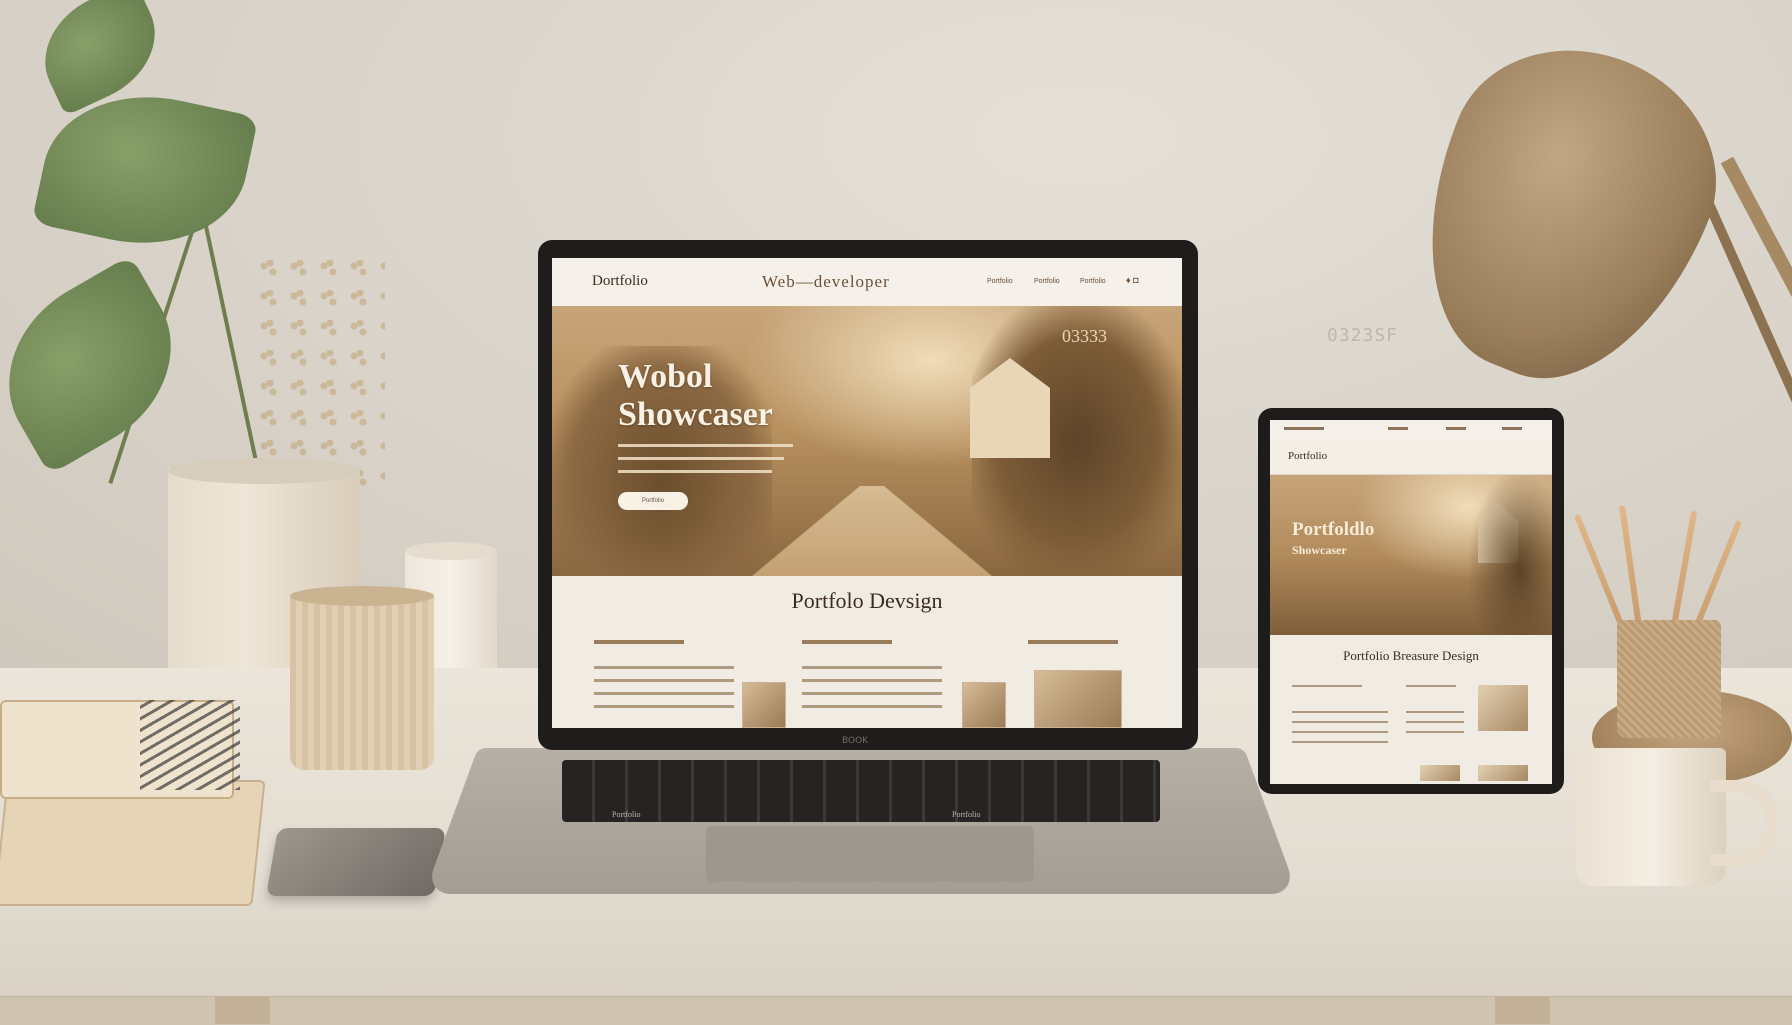  I want to click on ribbed-cup, so click(362, 678).